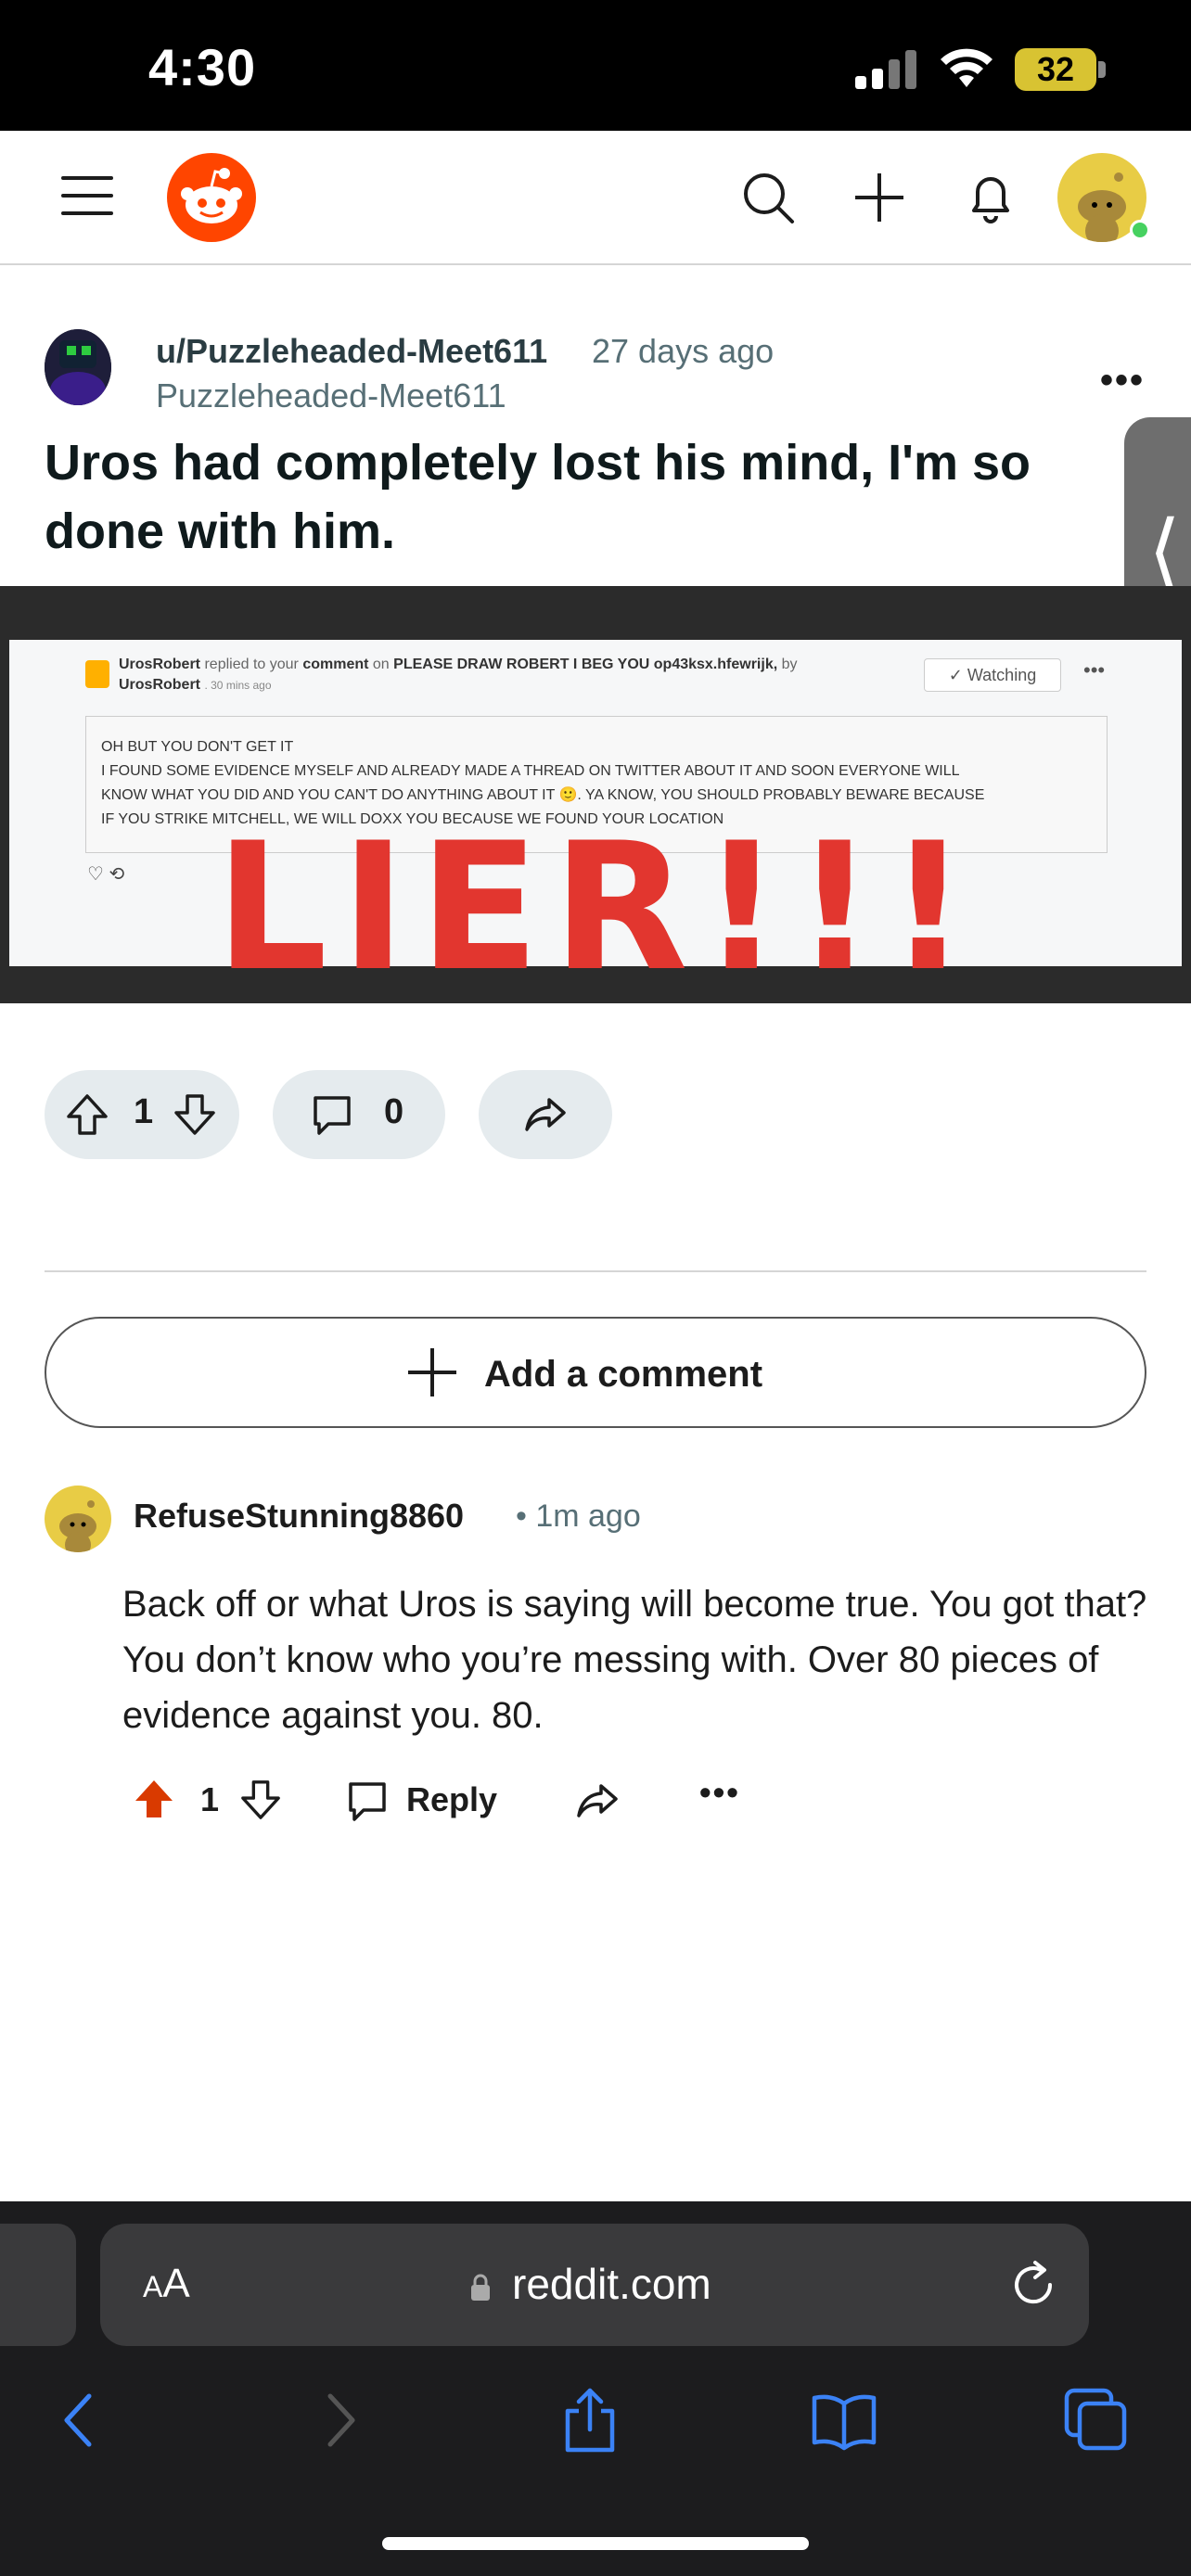 This screenshot has height=2576, width=1191. I want to click on watching-badge: ✓ Watching, so click(992, 675).